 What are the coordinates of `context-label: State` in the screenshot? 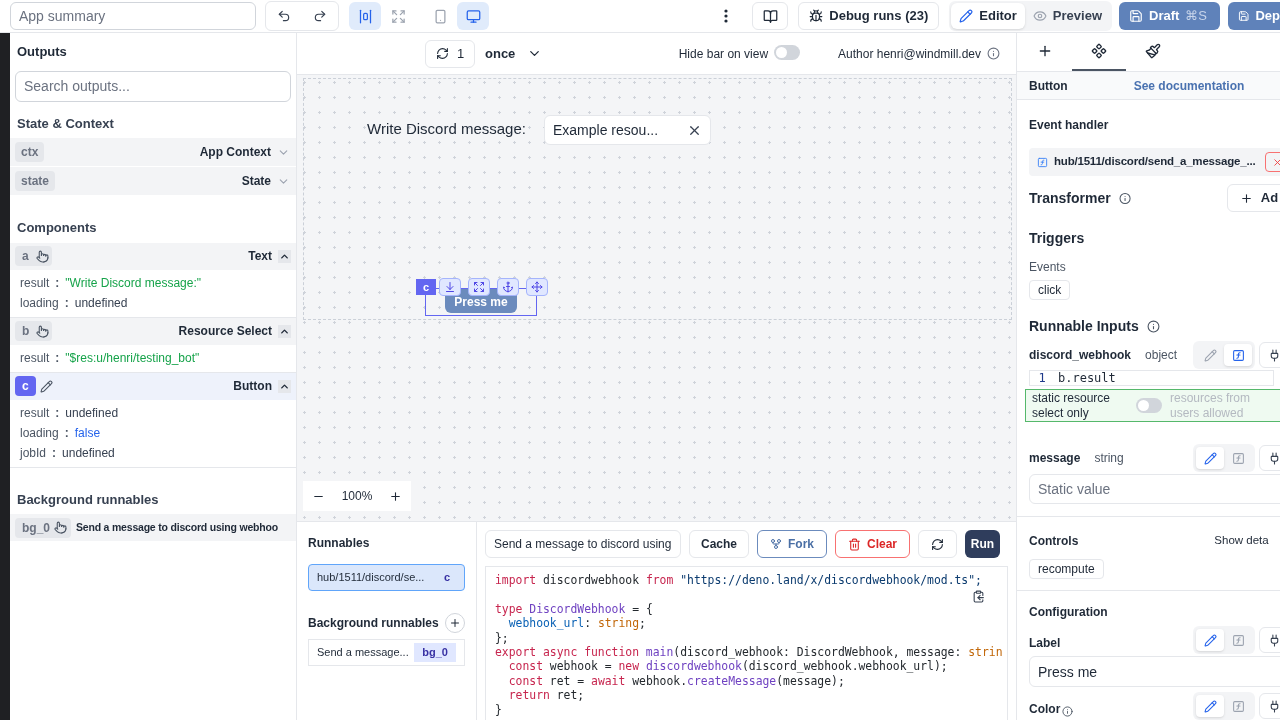 It's located at (256, 181).